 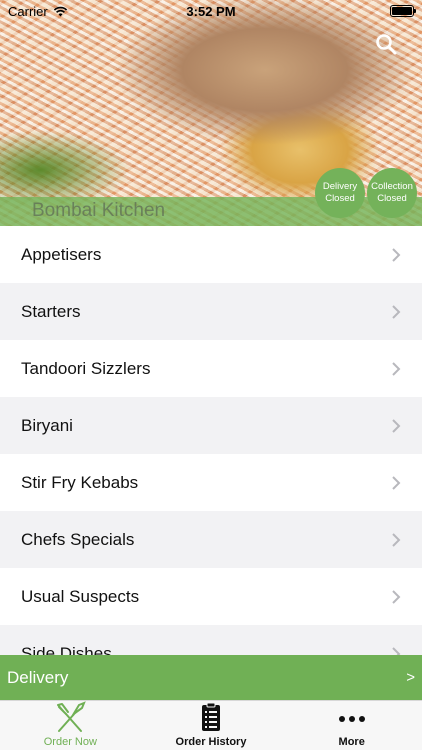 What do you see at coordinates (211, 539) in the screenshot?
I see `menu-item-chefs-specials: Chefs Specials` at bounding box center [211, 539].